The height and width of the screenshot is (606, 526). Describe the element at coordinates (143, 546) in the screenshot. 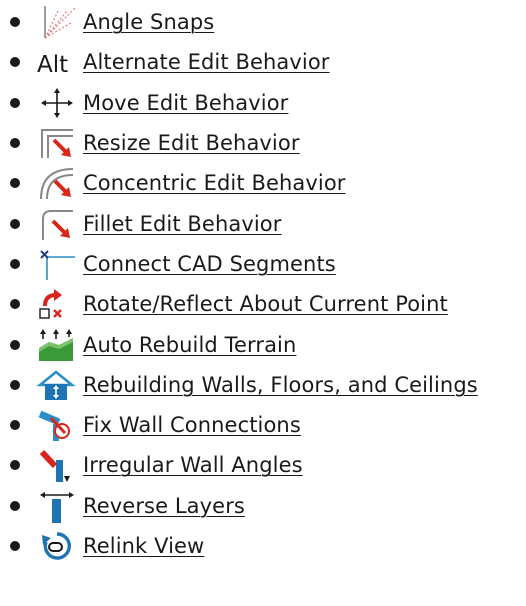

I see `link-relink-view: Relink View` at that location.